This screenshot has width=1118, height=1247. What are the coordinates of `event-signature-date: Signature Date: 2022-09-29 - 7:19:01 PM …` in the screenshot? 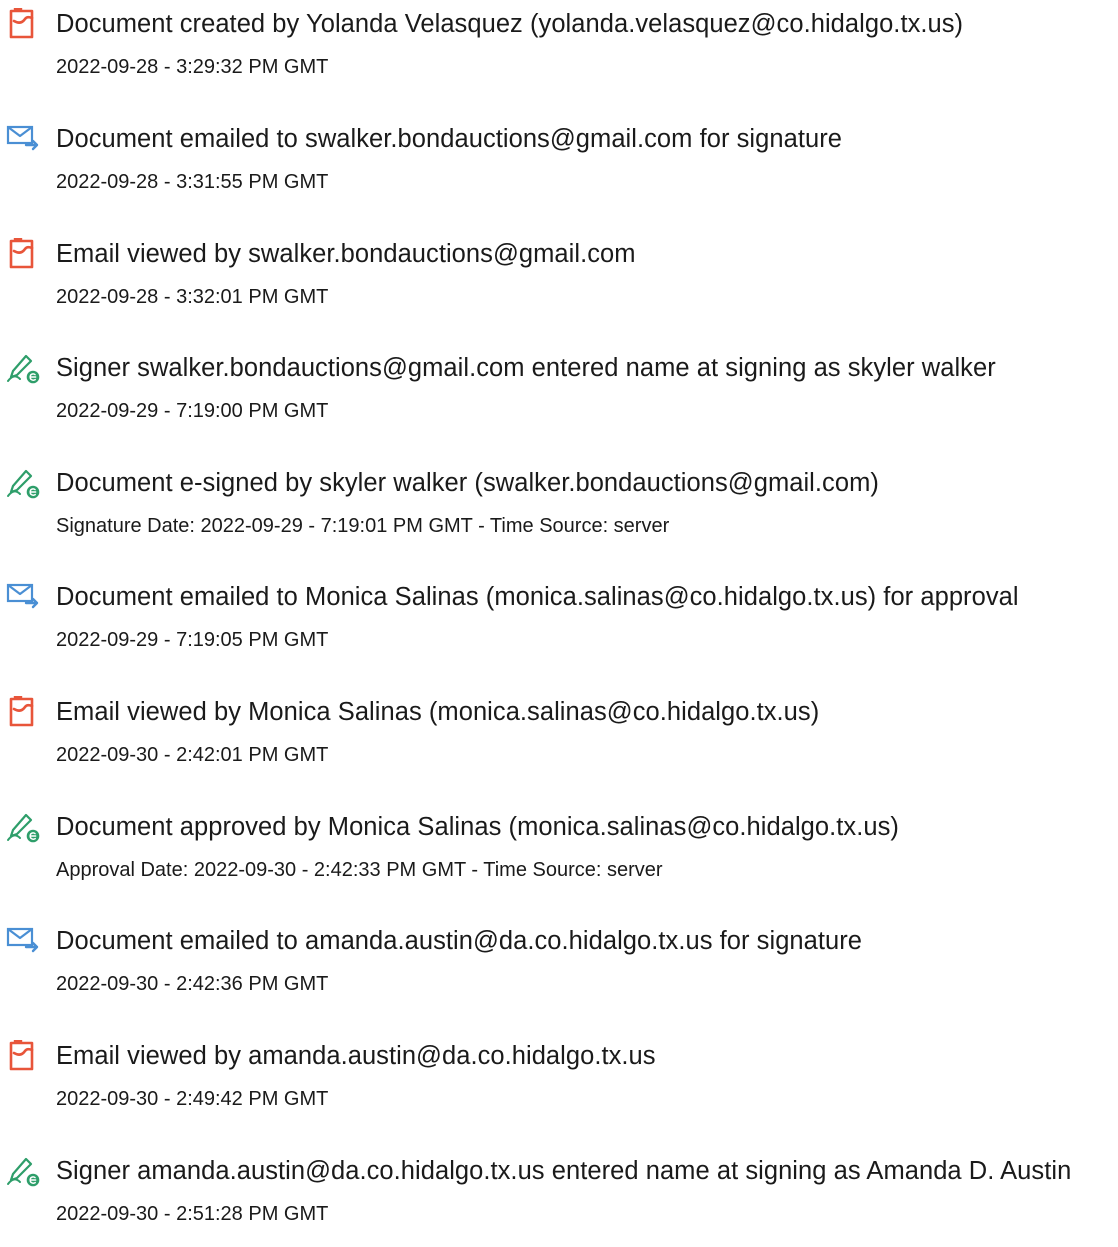 It's located at (363, 526).